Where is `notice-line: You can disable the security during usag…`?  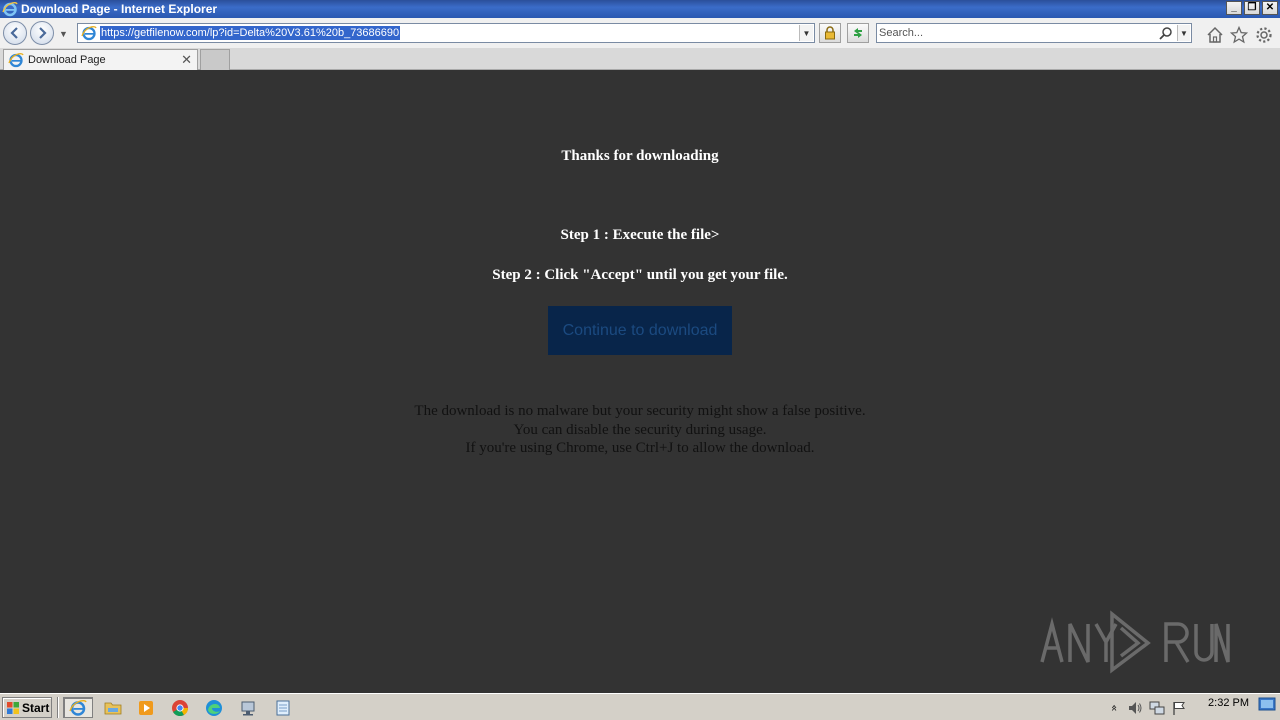 notice-line: You can disable the security during usag… is located at coordinates (640, 429).